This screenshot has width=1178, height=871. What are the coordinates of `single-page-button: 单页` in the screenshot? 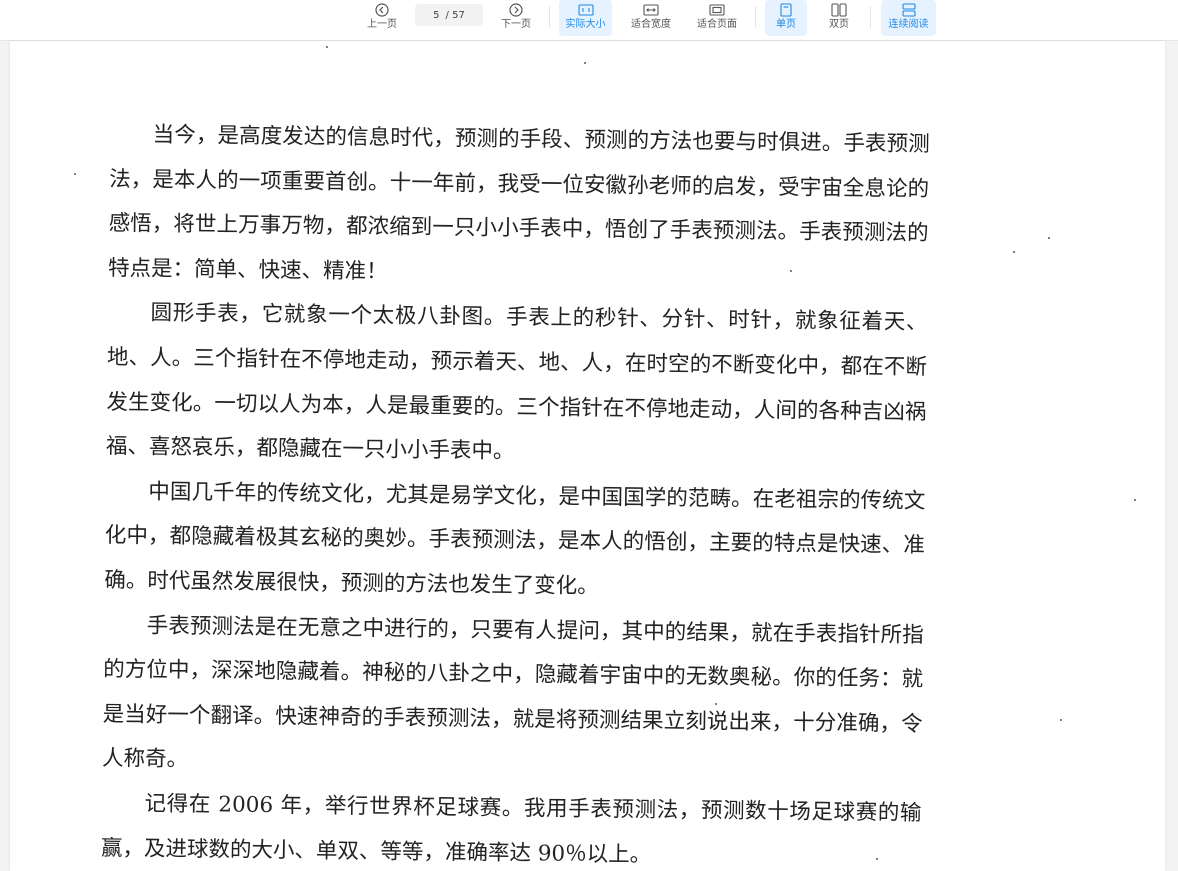 It's located at (786, 18).